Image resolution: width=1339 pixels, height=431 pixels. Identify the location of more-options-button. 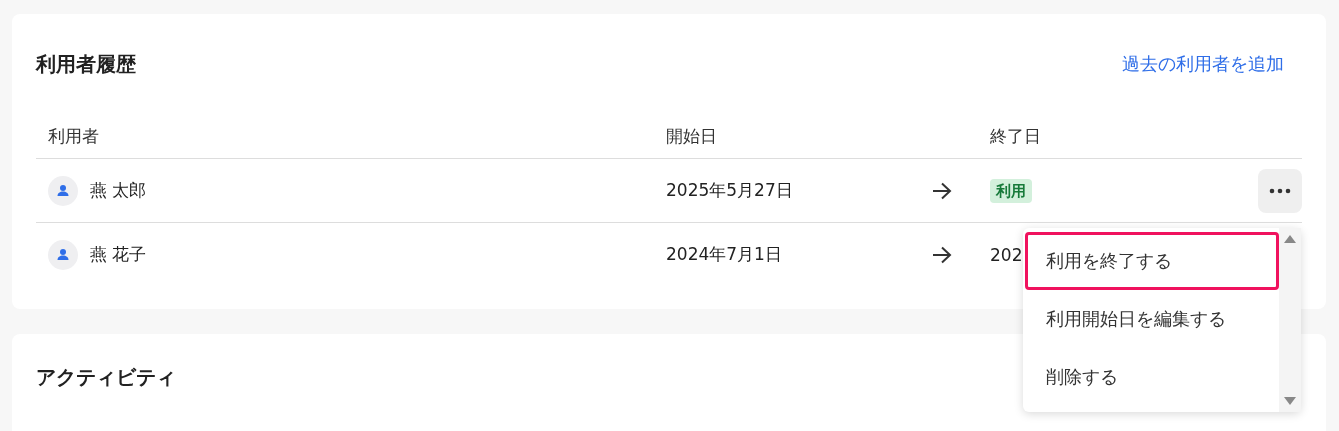
(1280, 190).